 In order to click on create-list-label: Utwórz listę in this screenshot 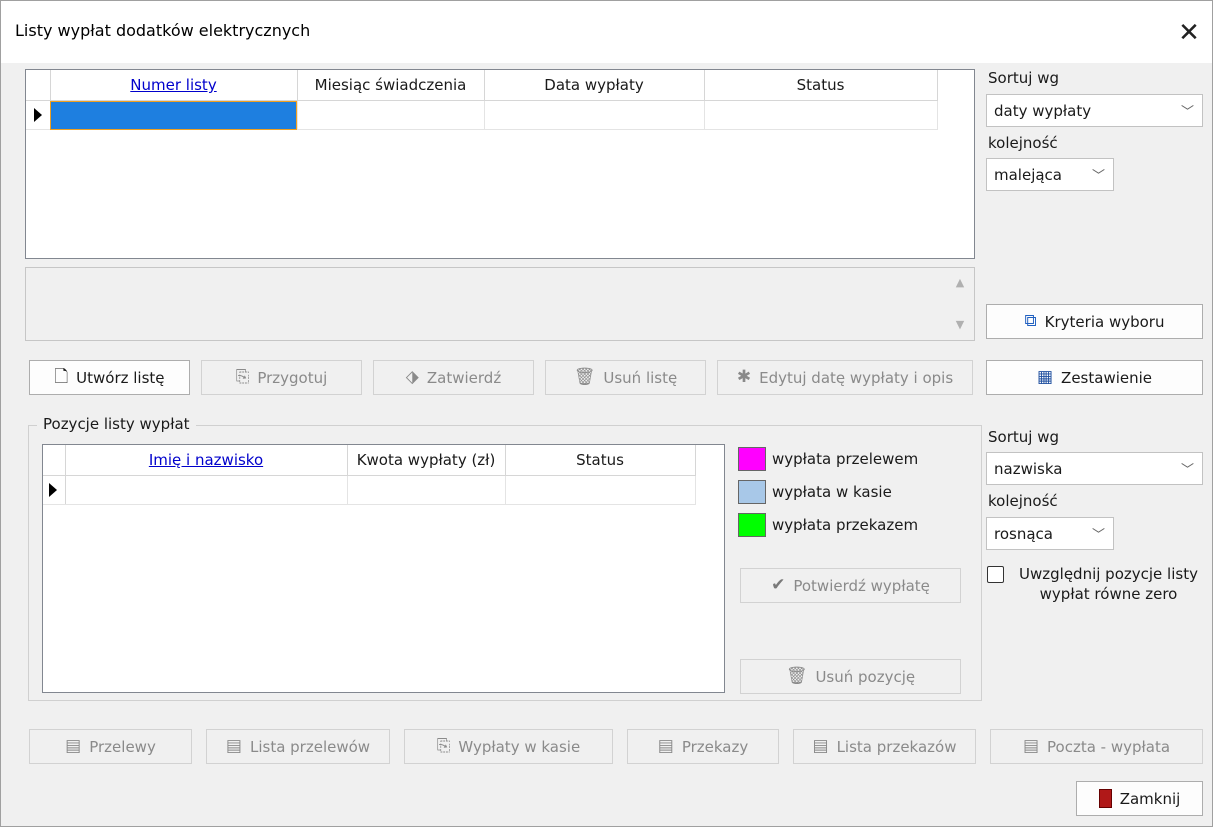, I will do `click(120, 377)`.